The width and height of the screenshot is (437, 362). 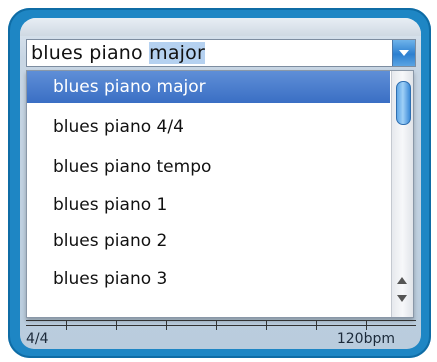 What do you see at coordinates (110, 241) in the screenshot?
I see `list-item-label: blues piano 2` at bounding box center [110, 241].